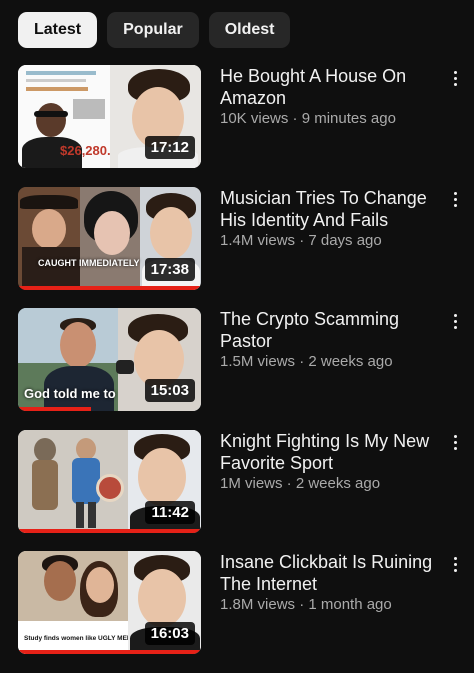  Describe the element at coordinates (109, 238) in the screenshot. I see `video-thumbnail: CAUGHT IMMEDIATELY 17:38` at that location.